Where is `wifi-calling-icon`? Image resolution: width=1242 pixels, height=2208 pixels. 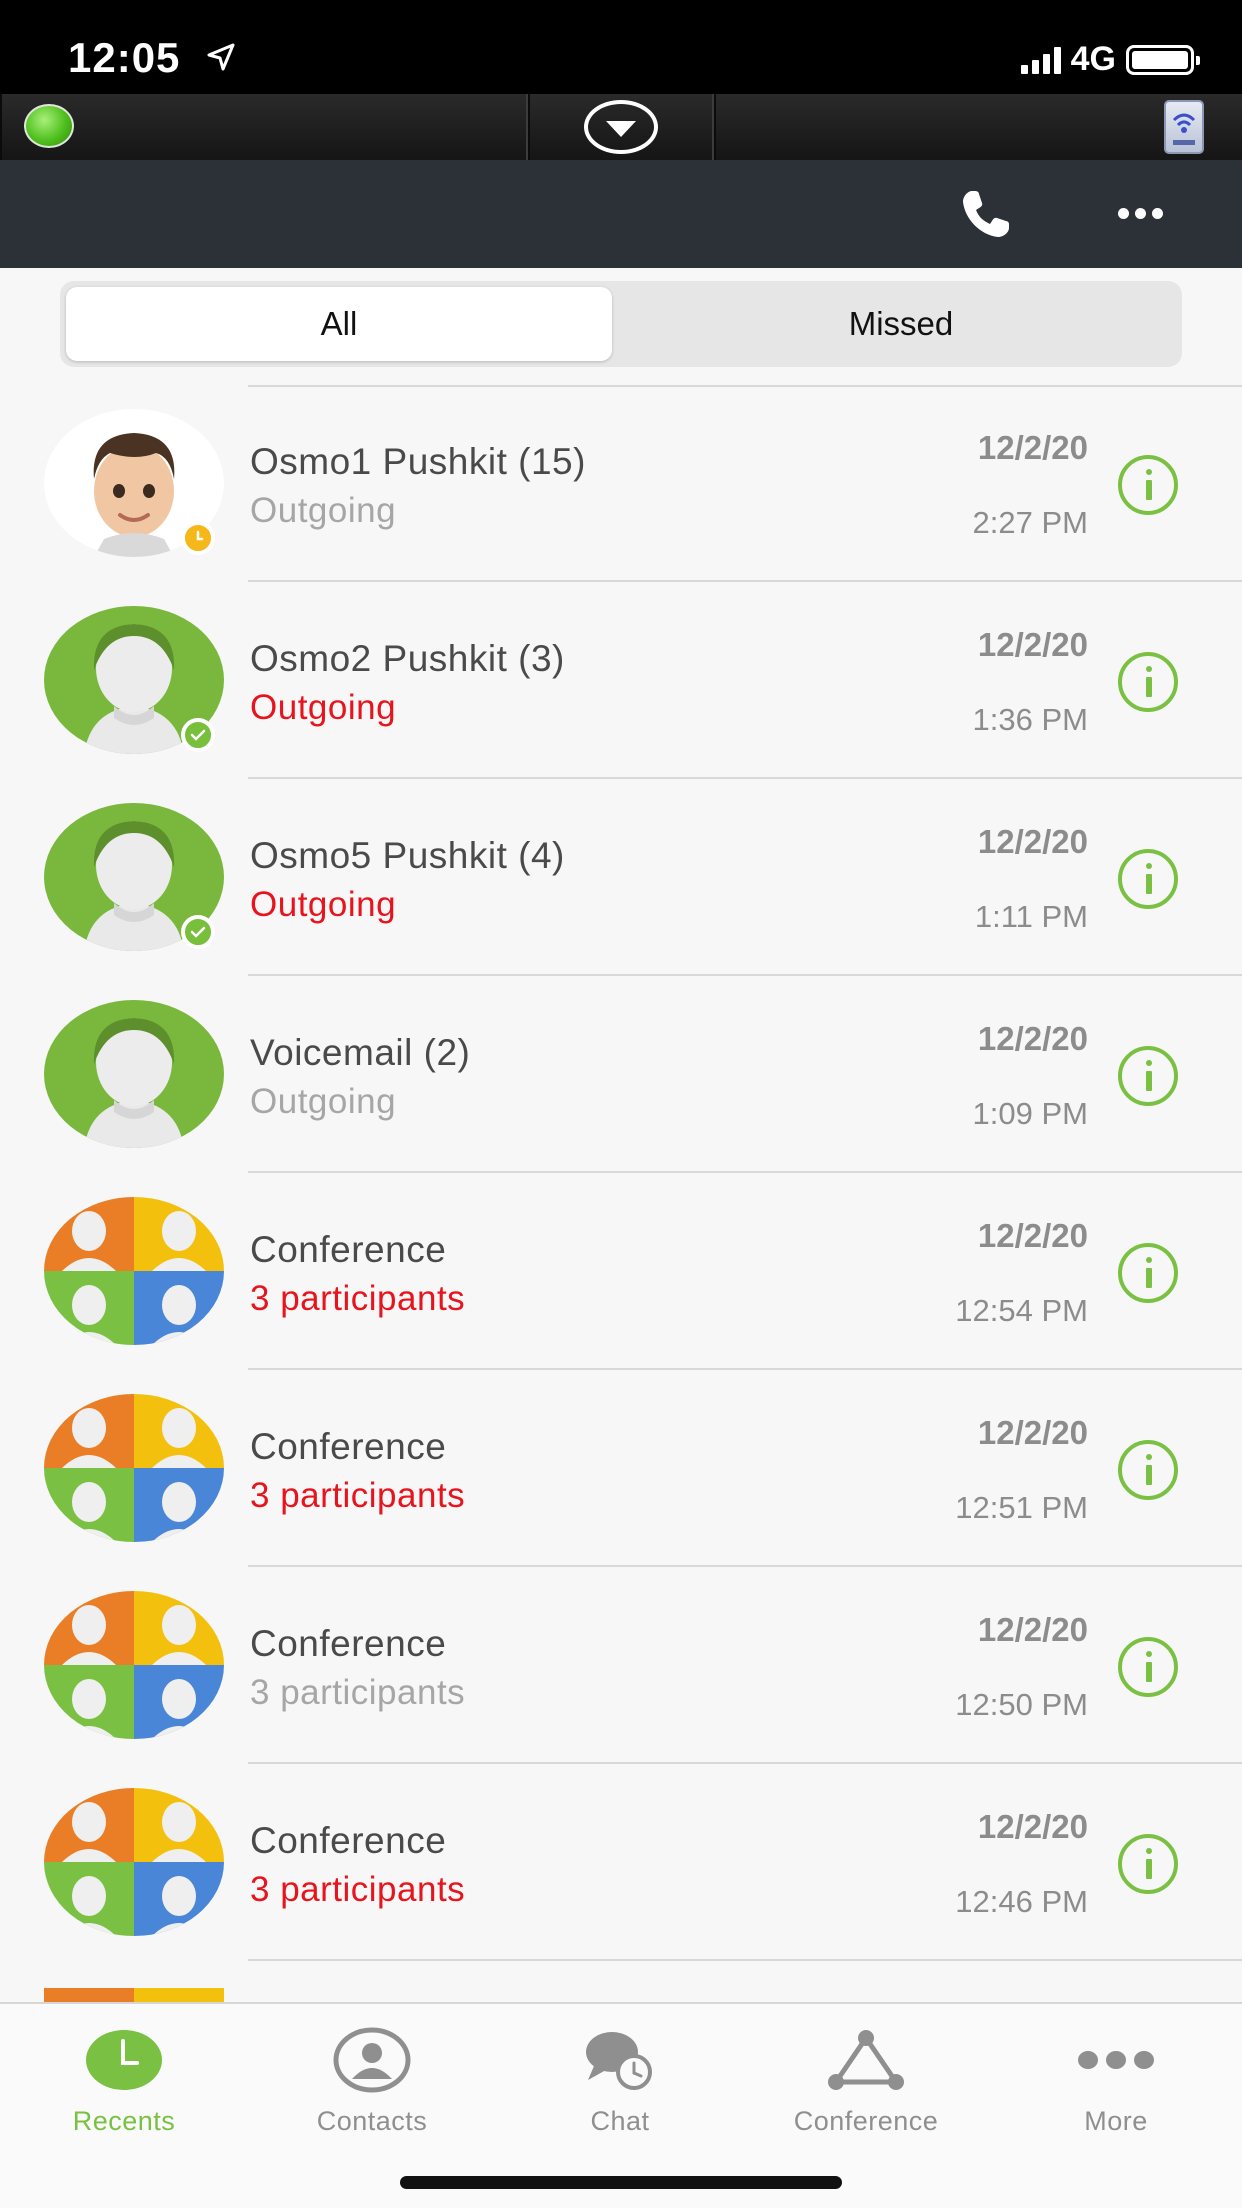
wifi-calling-icon is located at coordinates (1184, 129).